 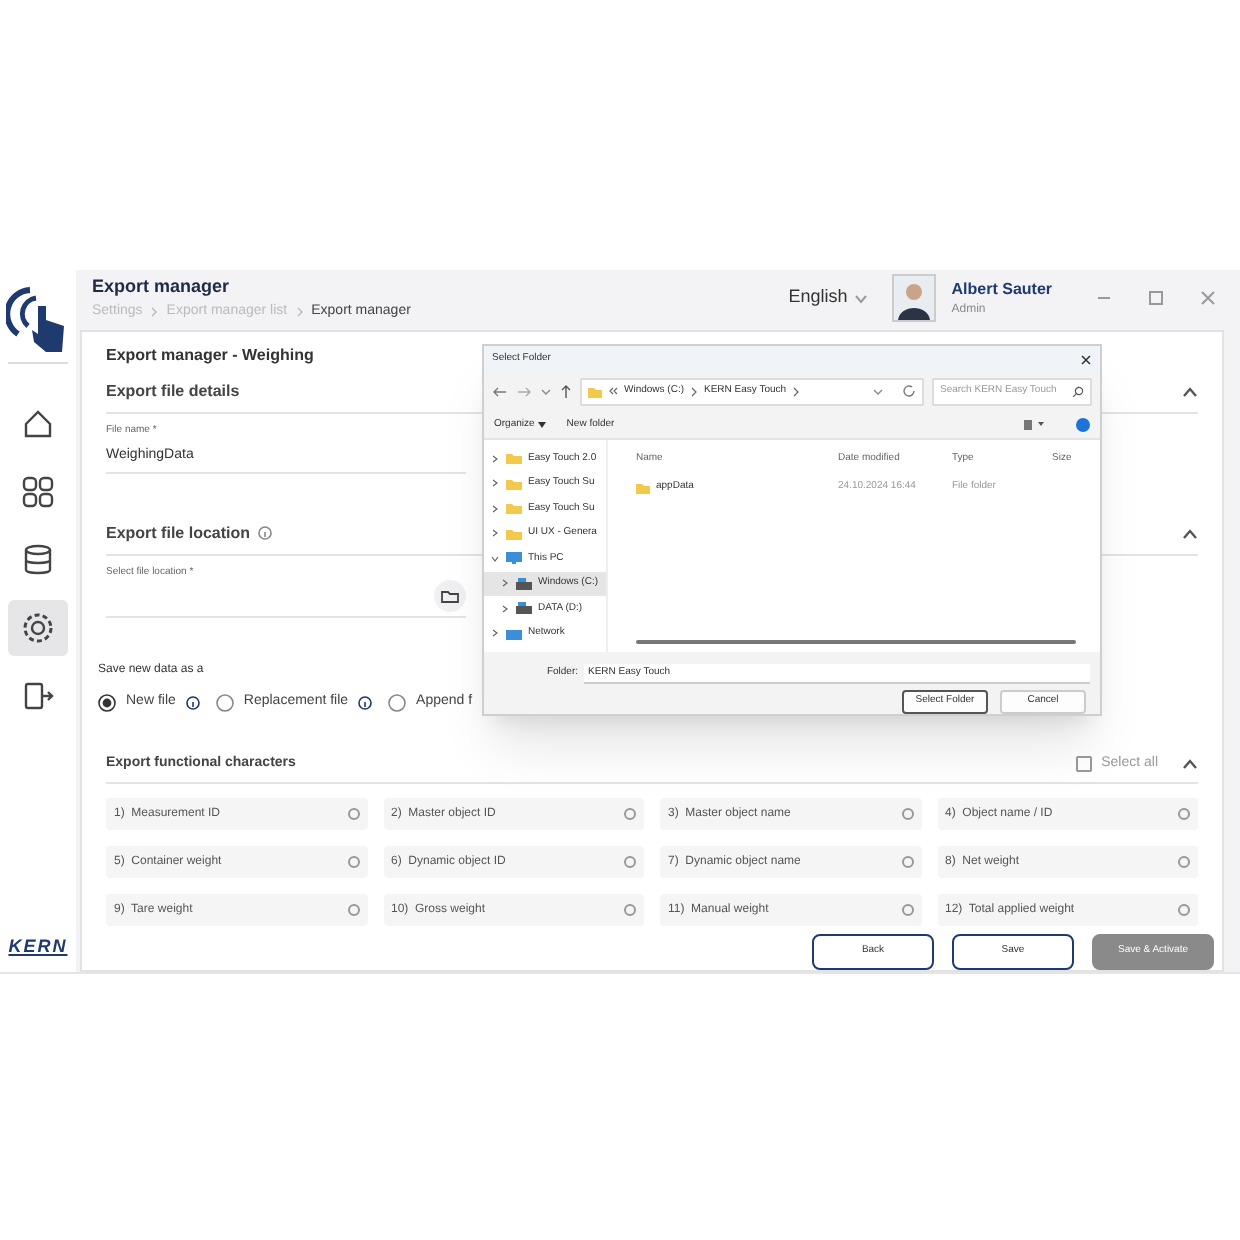 What do you see at coordinates (162, 287) in the screenshot?
I see `page-title: Export manager` at bounding box center [162, 287].